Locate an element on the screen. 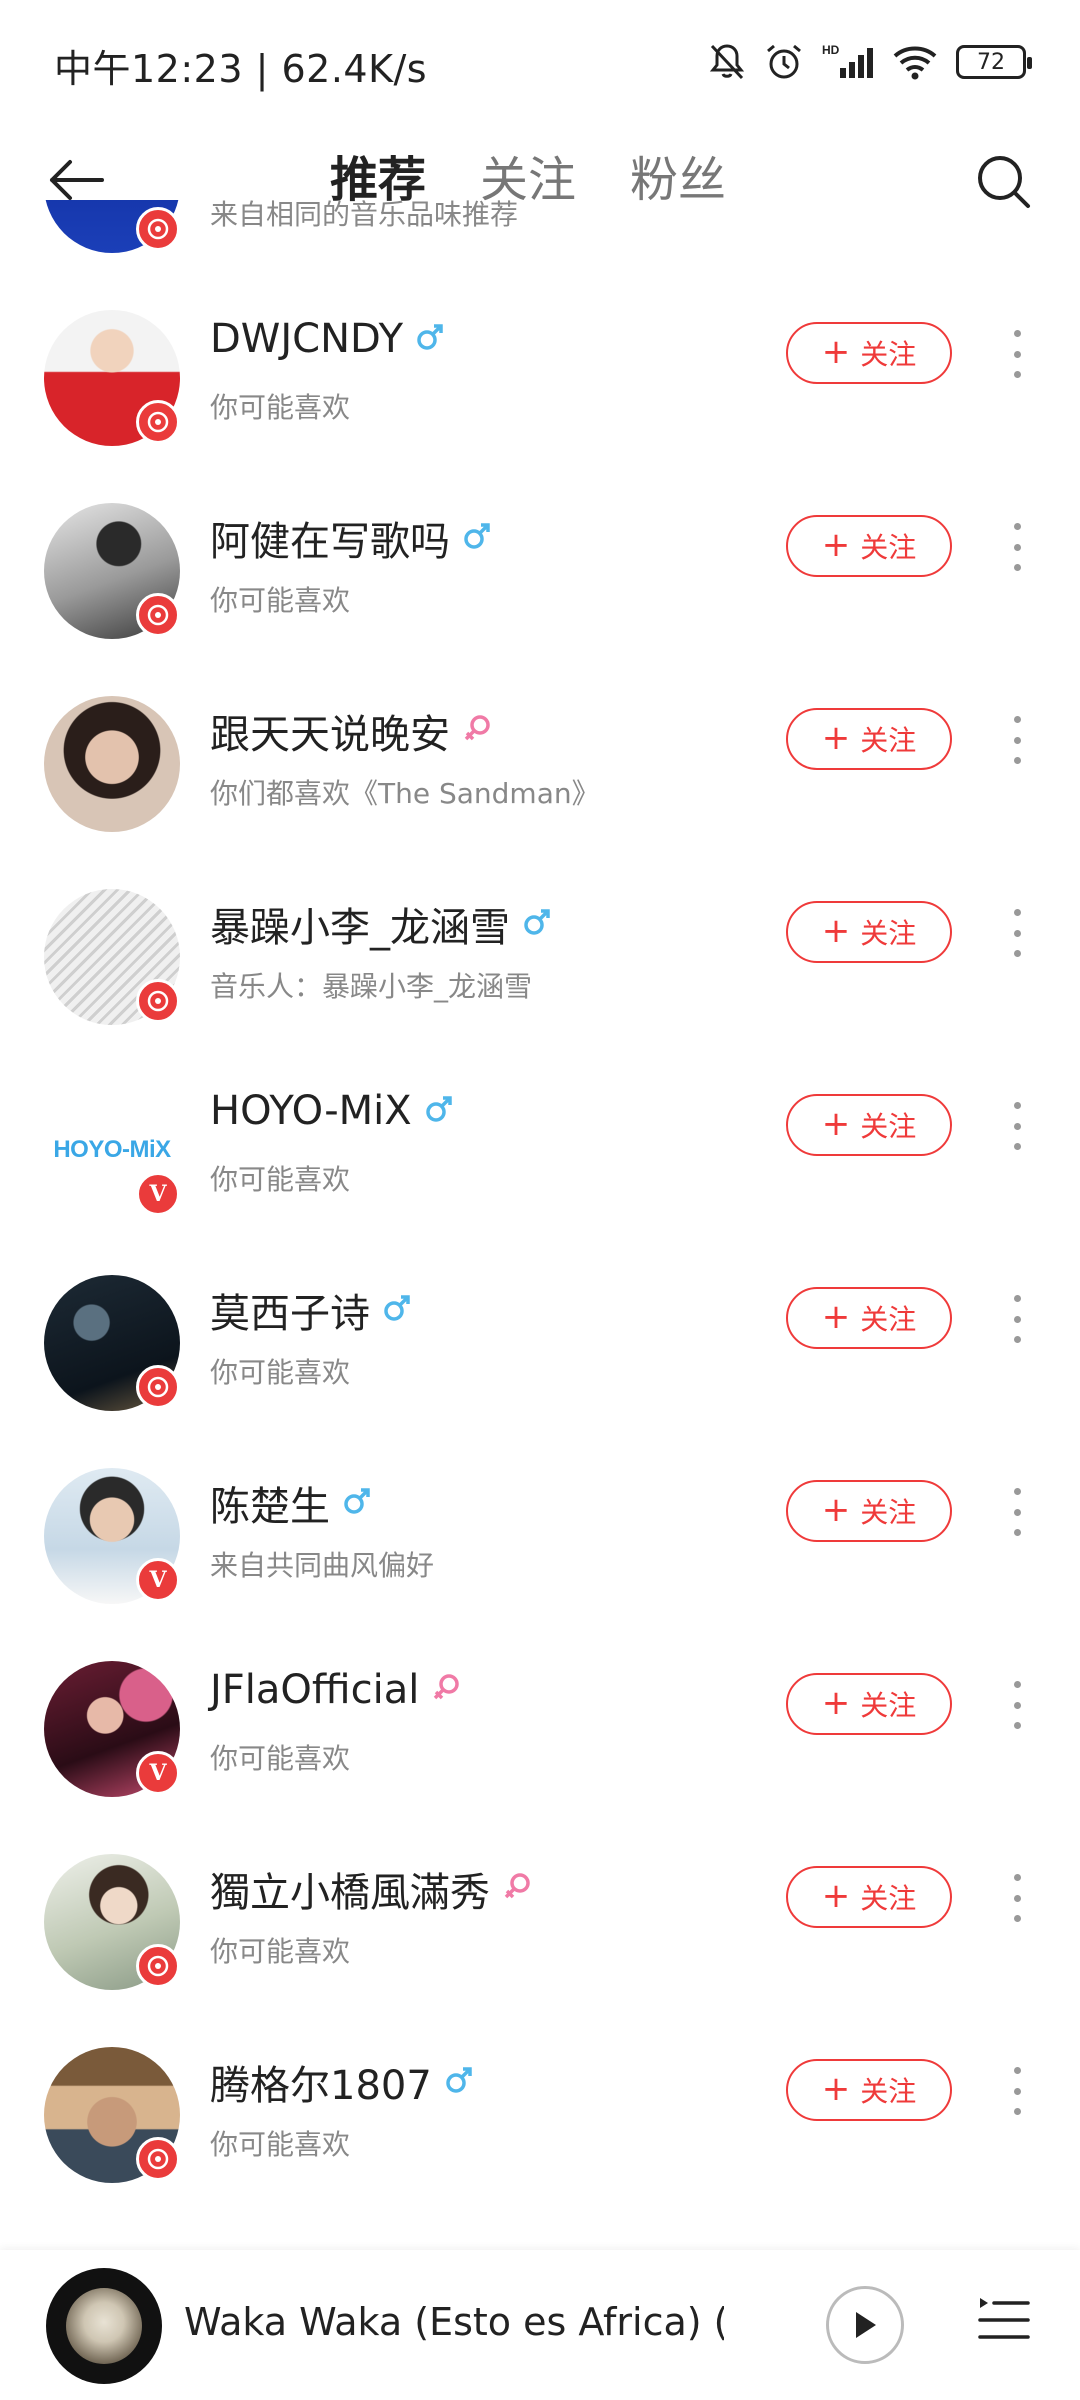  list-item: 来自相同的音乐品味推荐 + 关注 is located at coordinates (540, 229).